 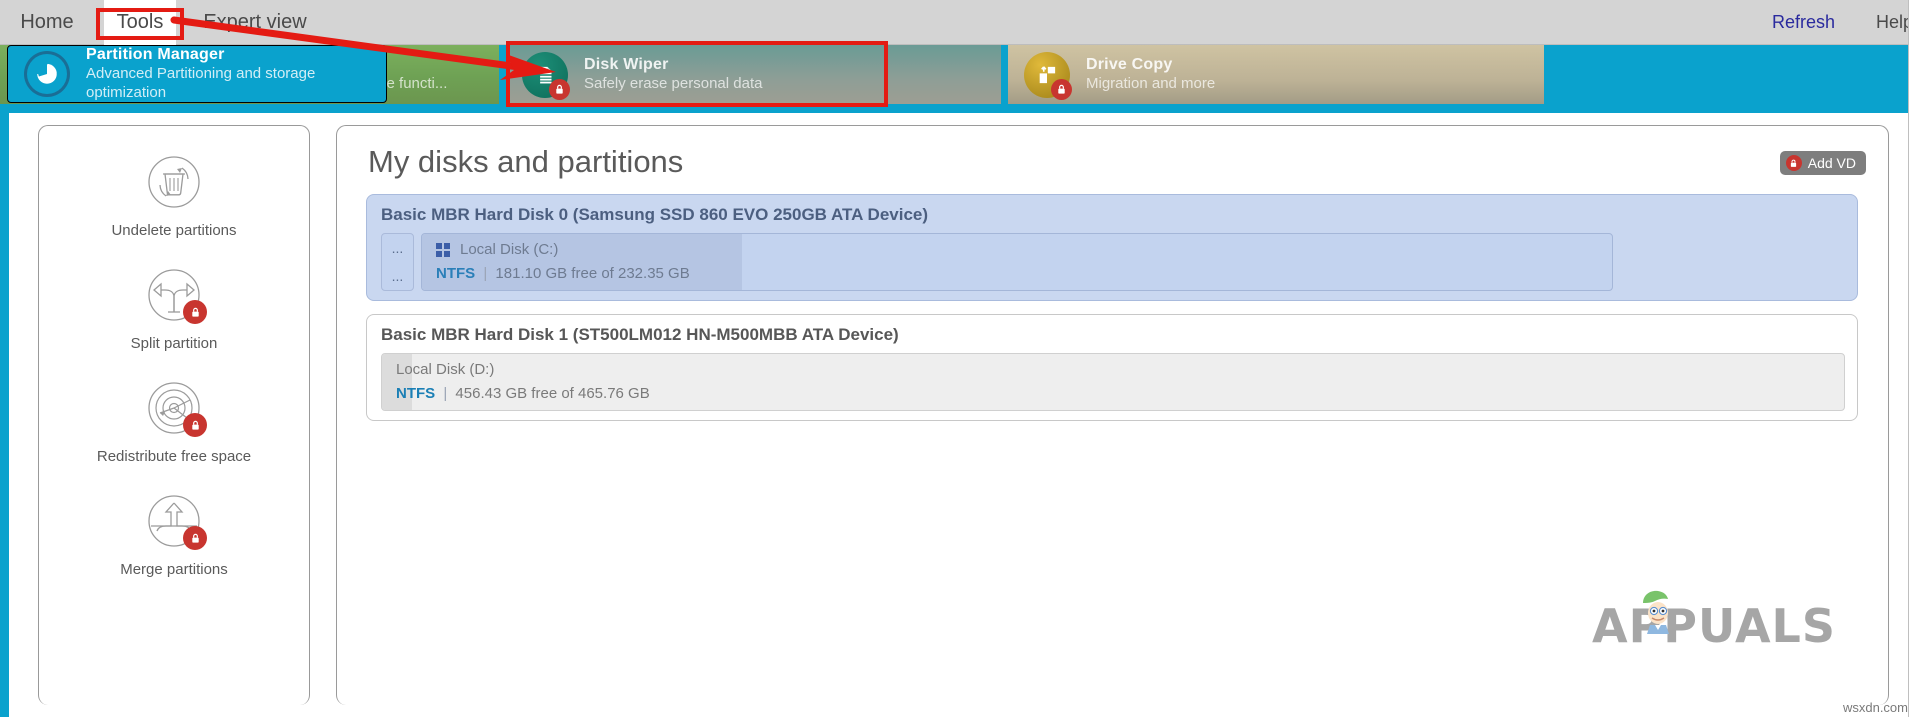 What do you see at coordinates (1713, 626) in the screenshot?
I see `watermark-text: APPUALS` at bounding box center [1713, 626].